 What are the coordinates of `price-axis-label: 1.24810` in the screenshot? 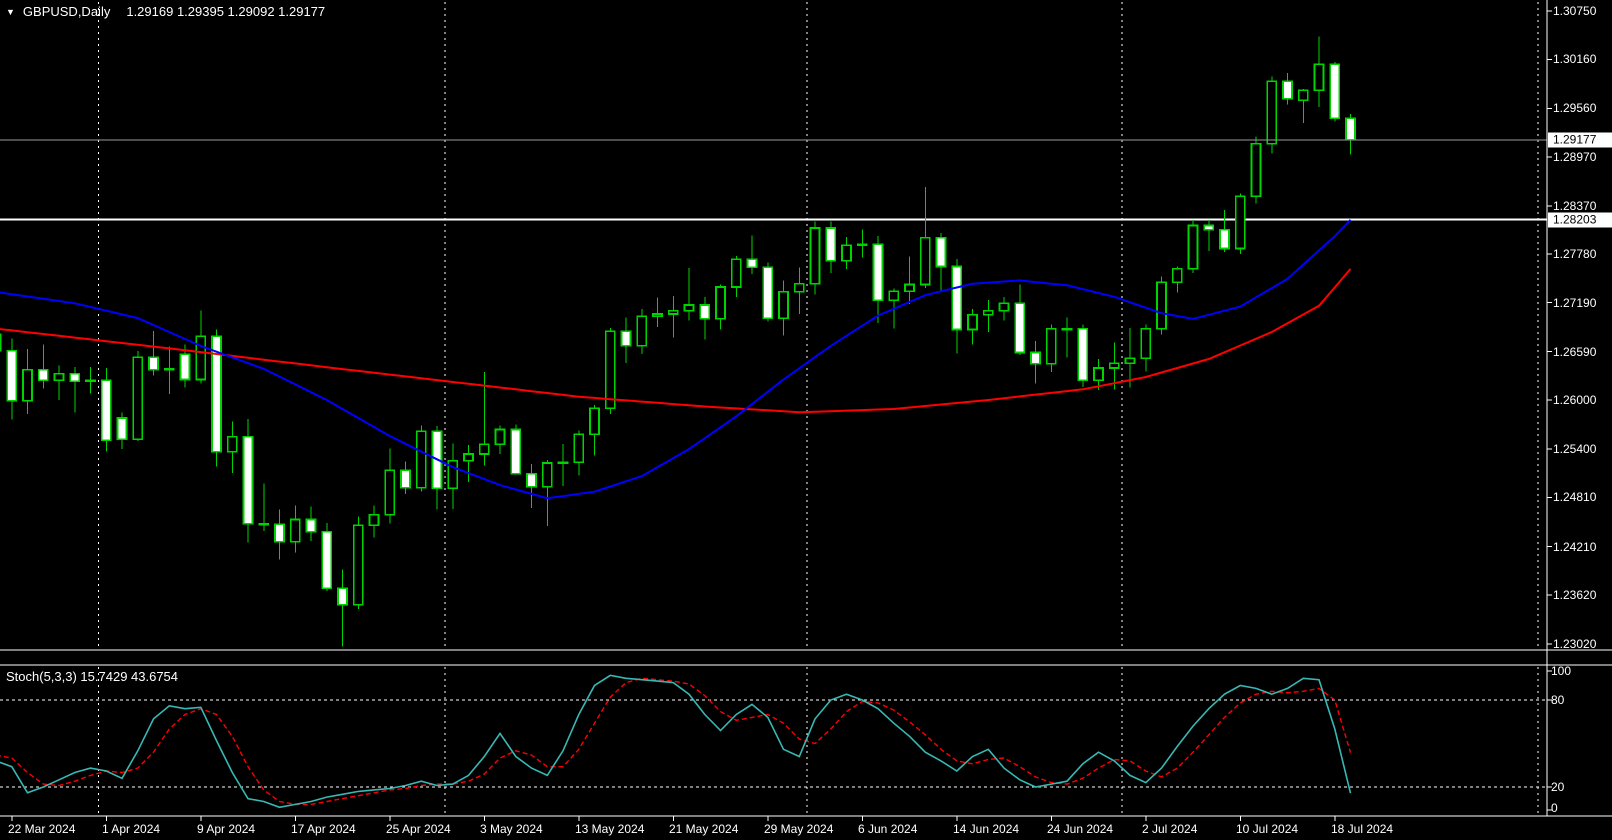 It's located at (1574, 497).